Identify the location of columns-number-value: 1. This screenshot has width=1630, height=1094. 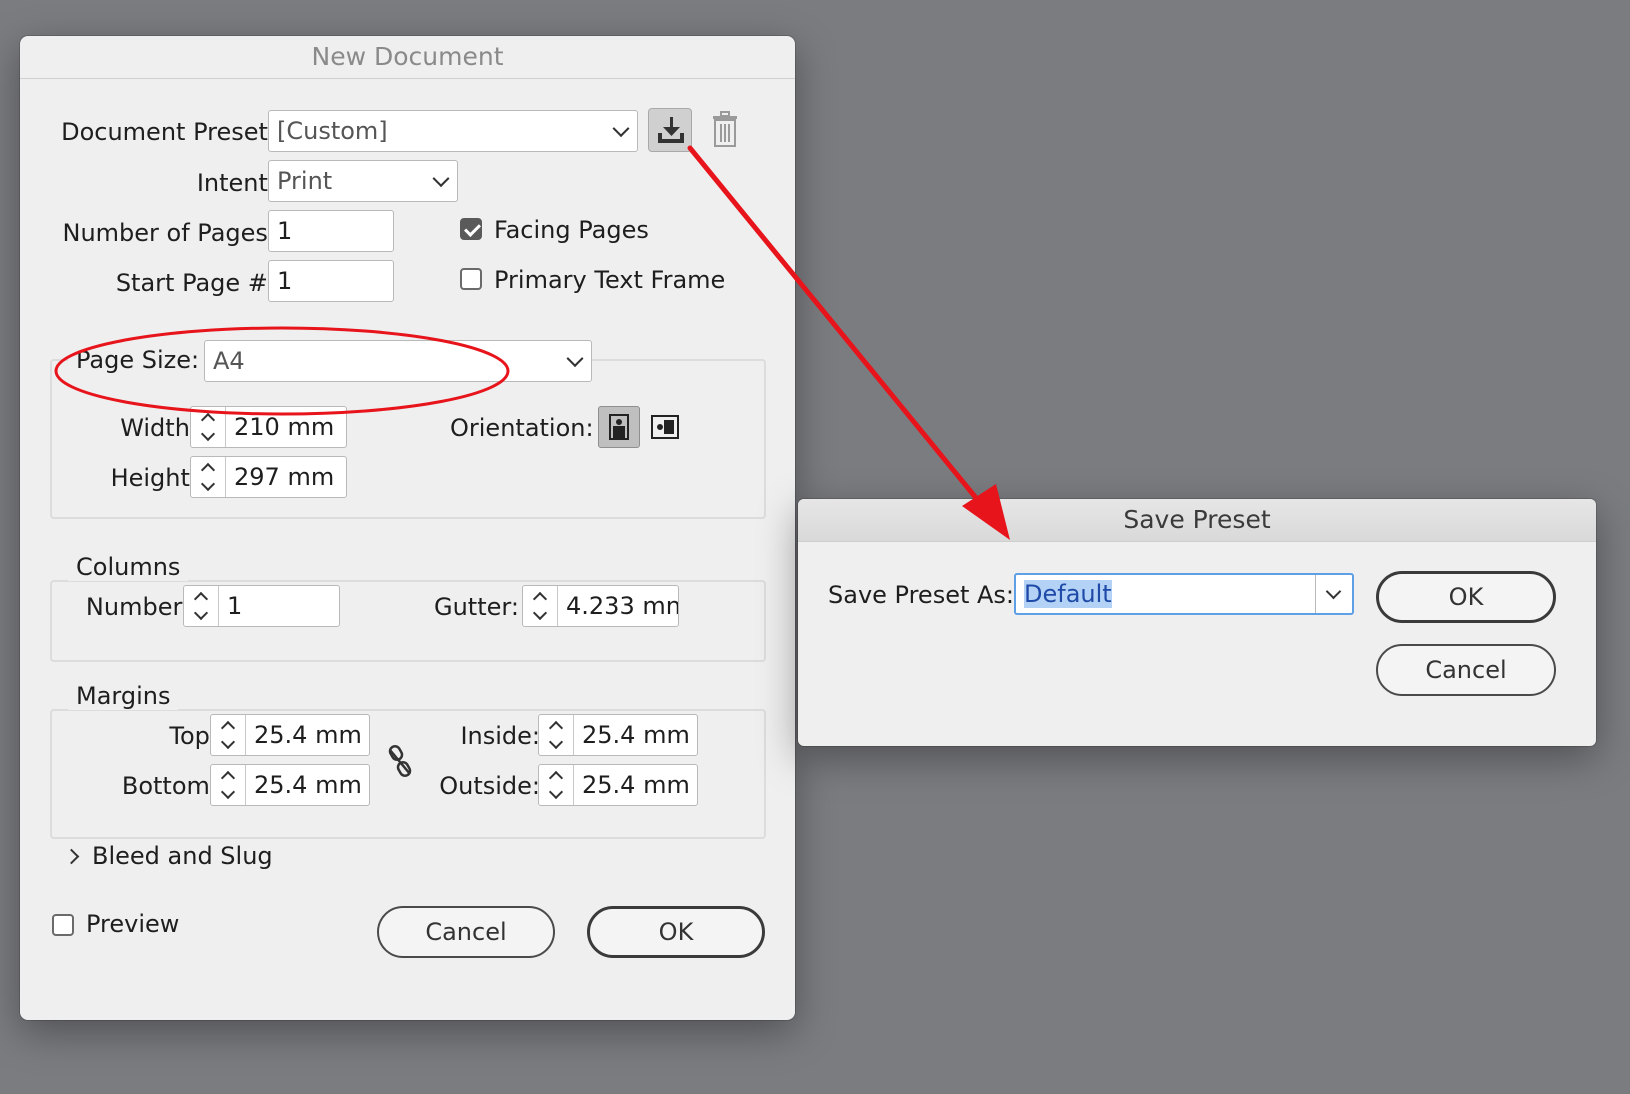
(230, 606).